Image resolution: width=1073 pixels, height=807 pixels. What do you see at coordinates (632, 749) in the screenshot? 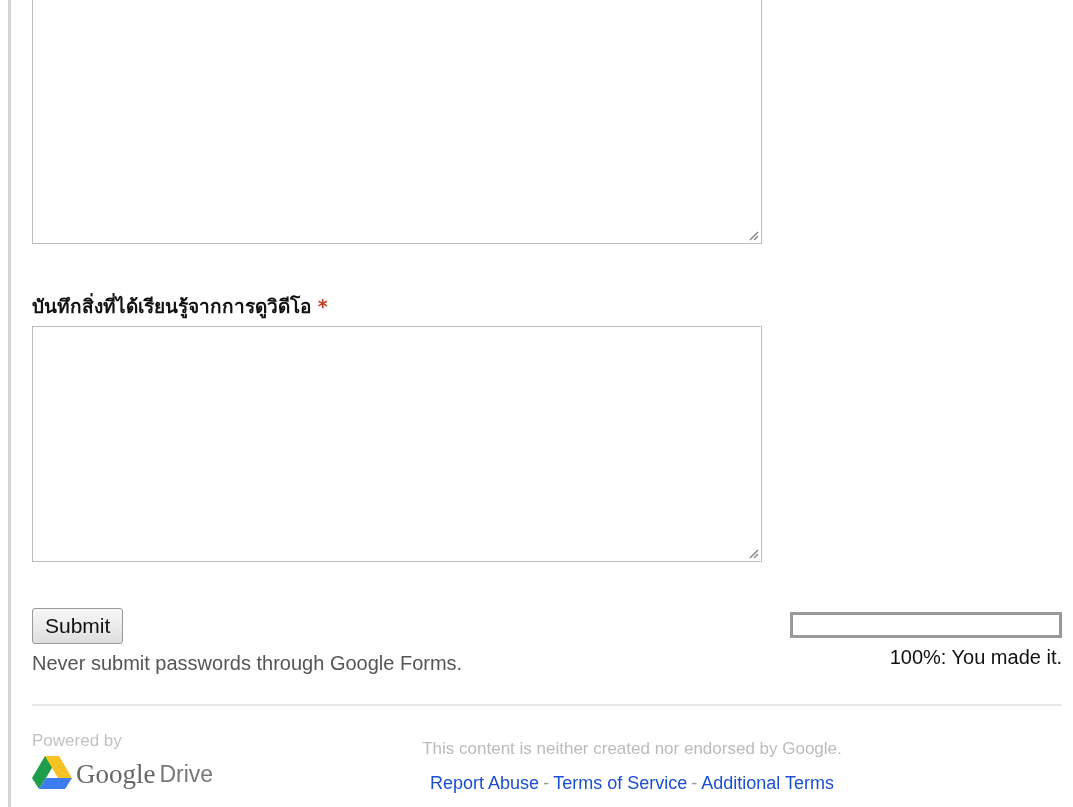
I see `disclaimer-text: This content is neither created nor endorsed by Google.` at bounding box center [632, 749].